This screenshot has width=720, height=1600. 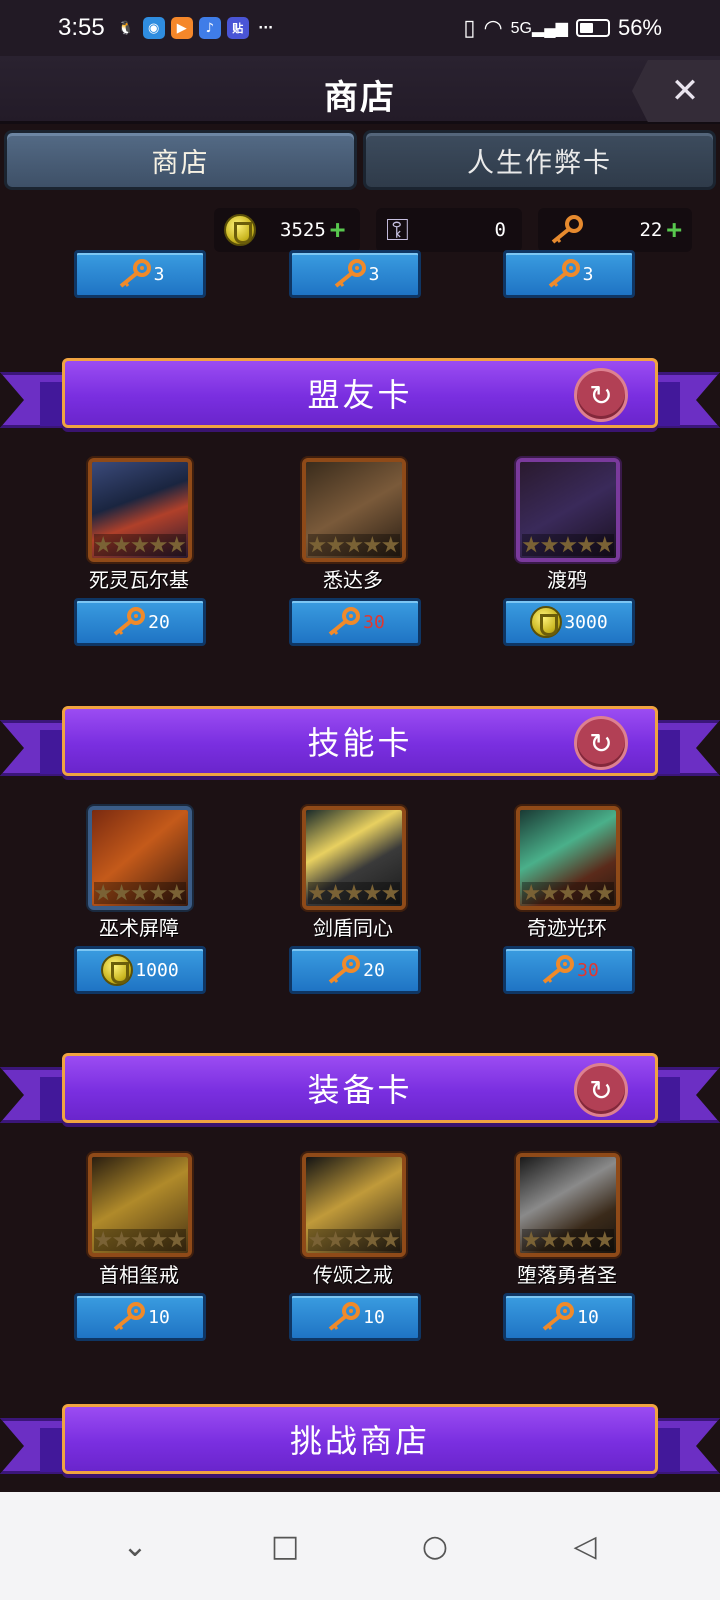 I want to click on chevron-down-icon: ⌄, so click(x=135, y=1546).